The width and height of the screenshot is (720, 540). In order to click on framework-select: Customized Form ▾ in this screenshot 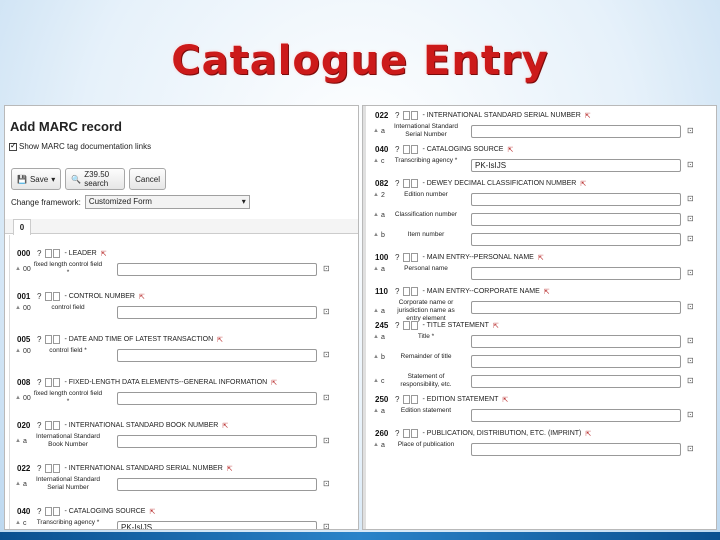, I will do `click(167, 202)`.